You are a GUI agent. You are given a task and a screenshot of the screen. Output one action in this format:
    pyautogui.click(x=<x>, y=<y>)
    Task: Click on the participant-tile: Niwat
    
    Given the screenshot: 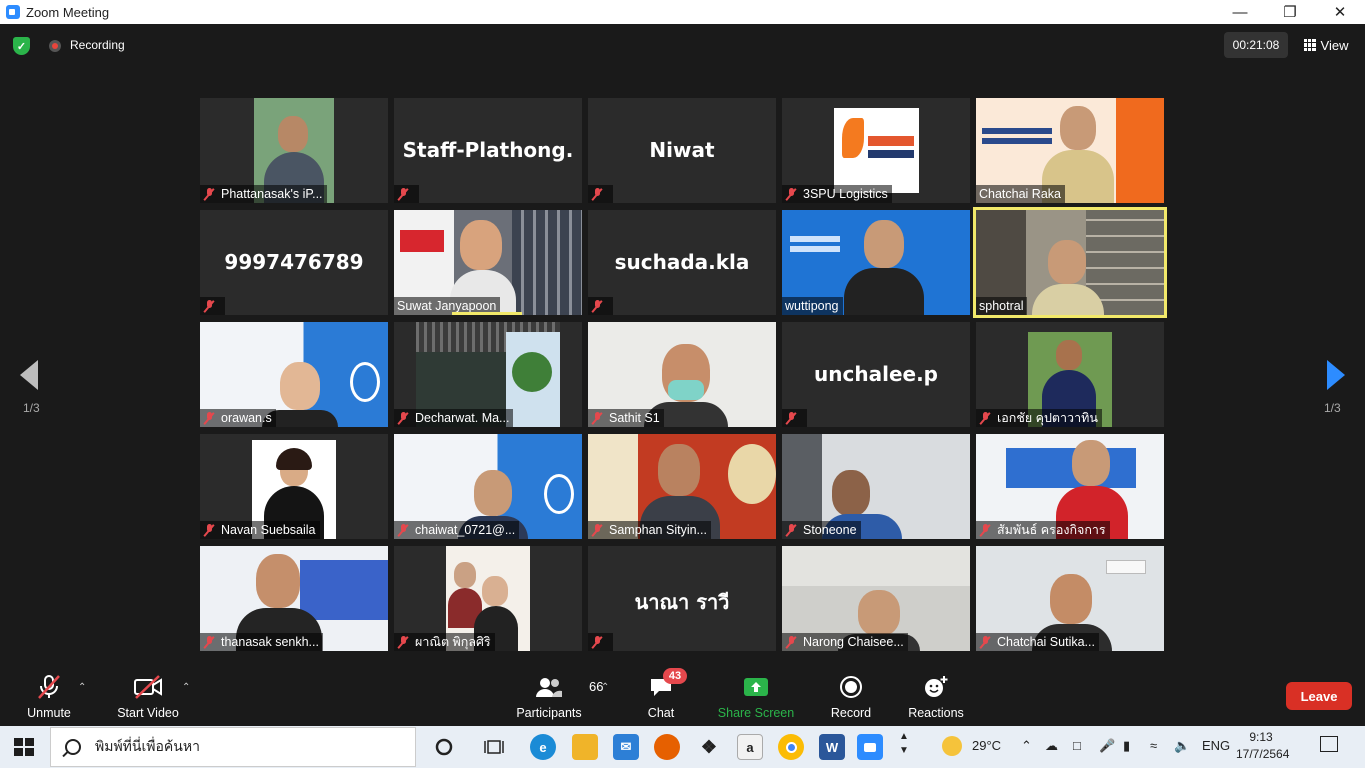 What is the action you would take?
    pyautogui.click(x=682, y=150)
    